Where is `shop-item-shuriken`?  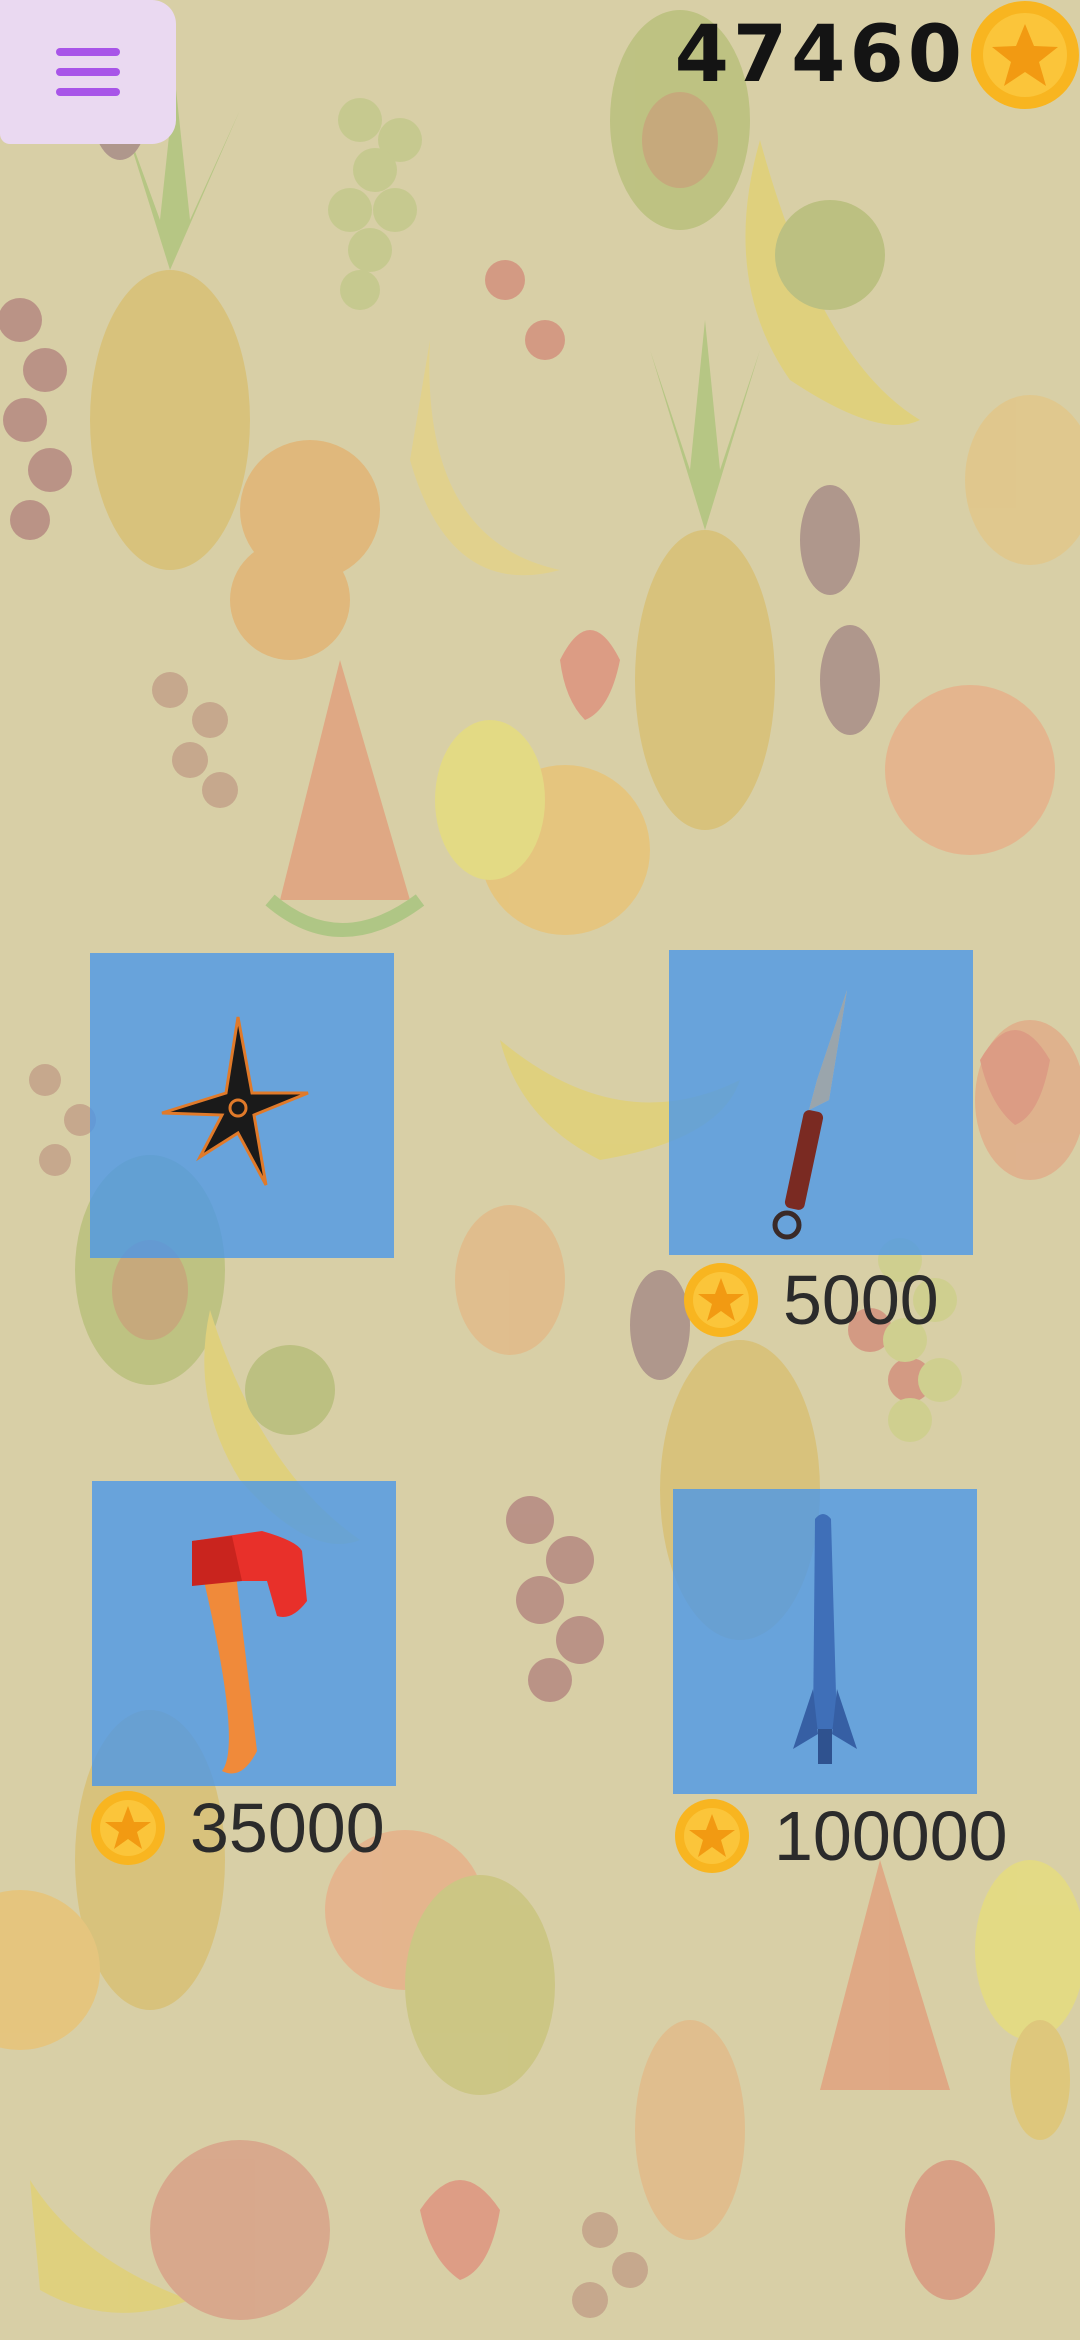
shop-item-shuriken is located at coordinates (242, 1105).